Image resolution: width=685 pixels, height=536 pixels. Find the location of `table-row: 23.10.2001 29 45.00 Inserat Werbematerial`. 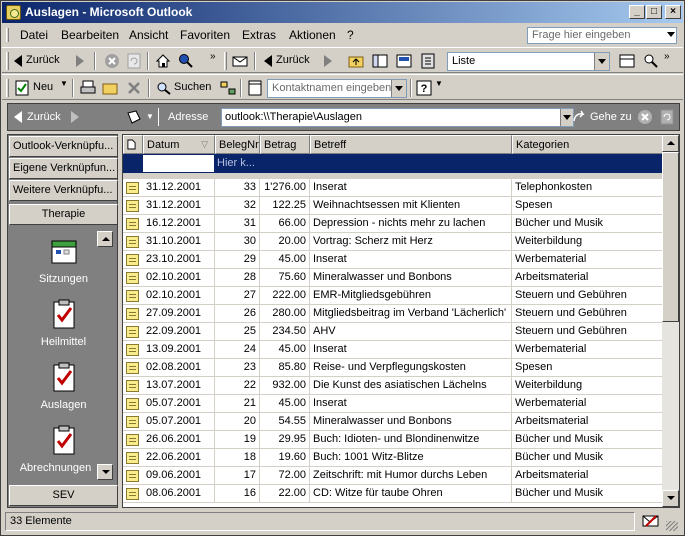

table-row: 23.10.2001 29 45.00 Inserat Werbematerial is located at coordinates (393, 260).